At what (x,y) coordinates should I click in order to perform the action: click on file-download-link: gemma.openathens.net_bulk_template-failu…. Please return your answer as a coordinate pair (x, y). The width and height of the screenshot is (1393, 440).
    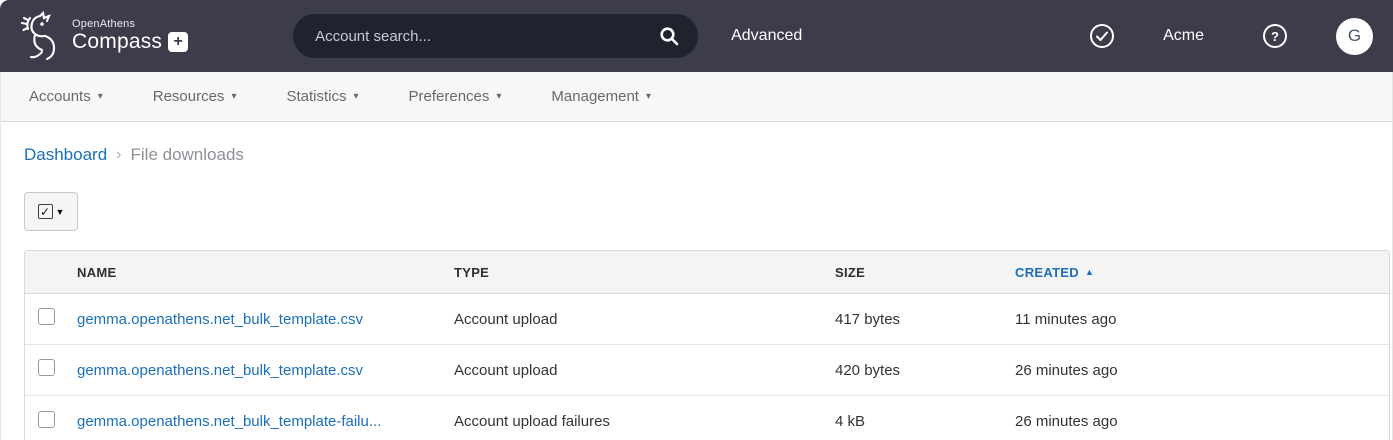
    Looking at the image, I should click on (265, 421).